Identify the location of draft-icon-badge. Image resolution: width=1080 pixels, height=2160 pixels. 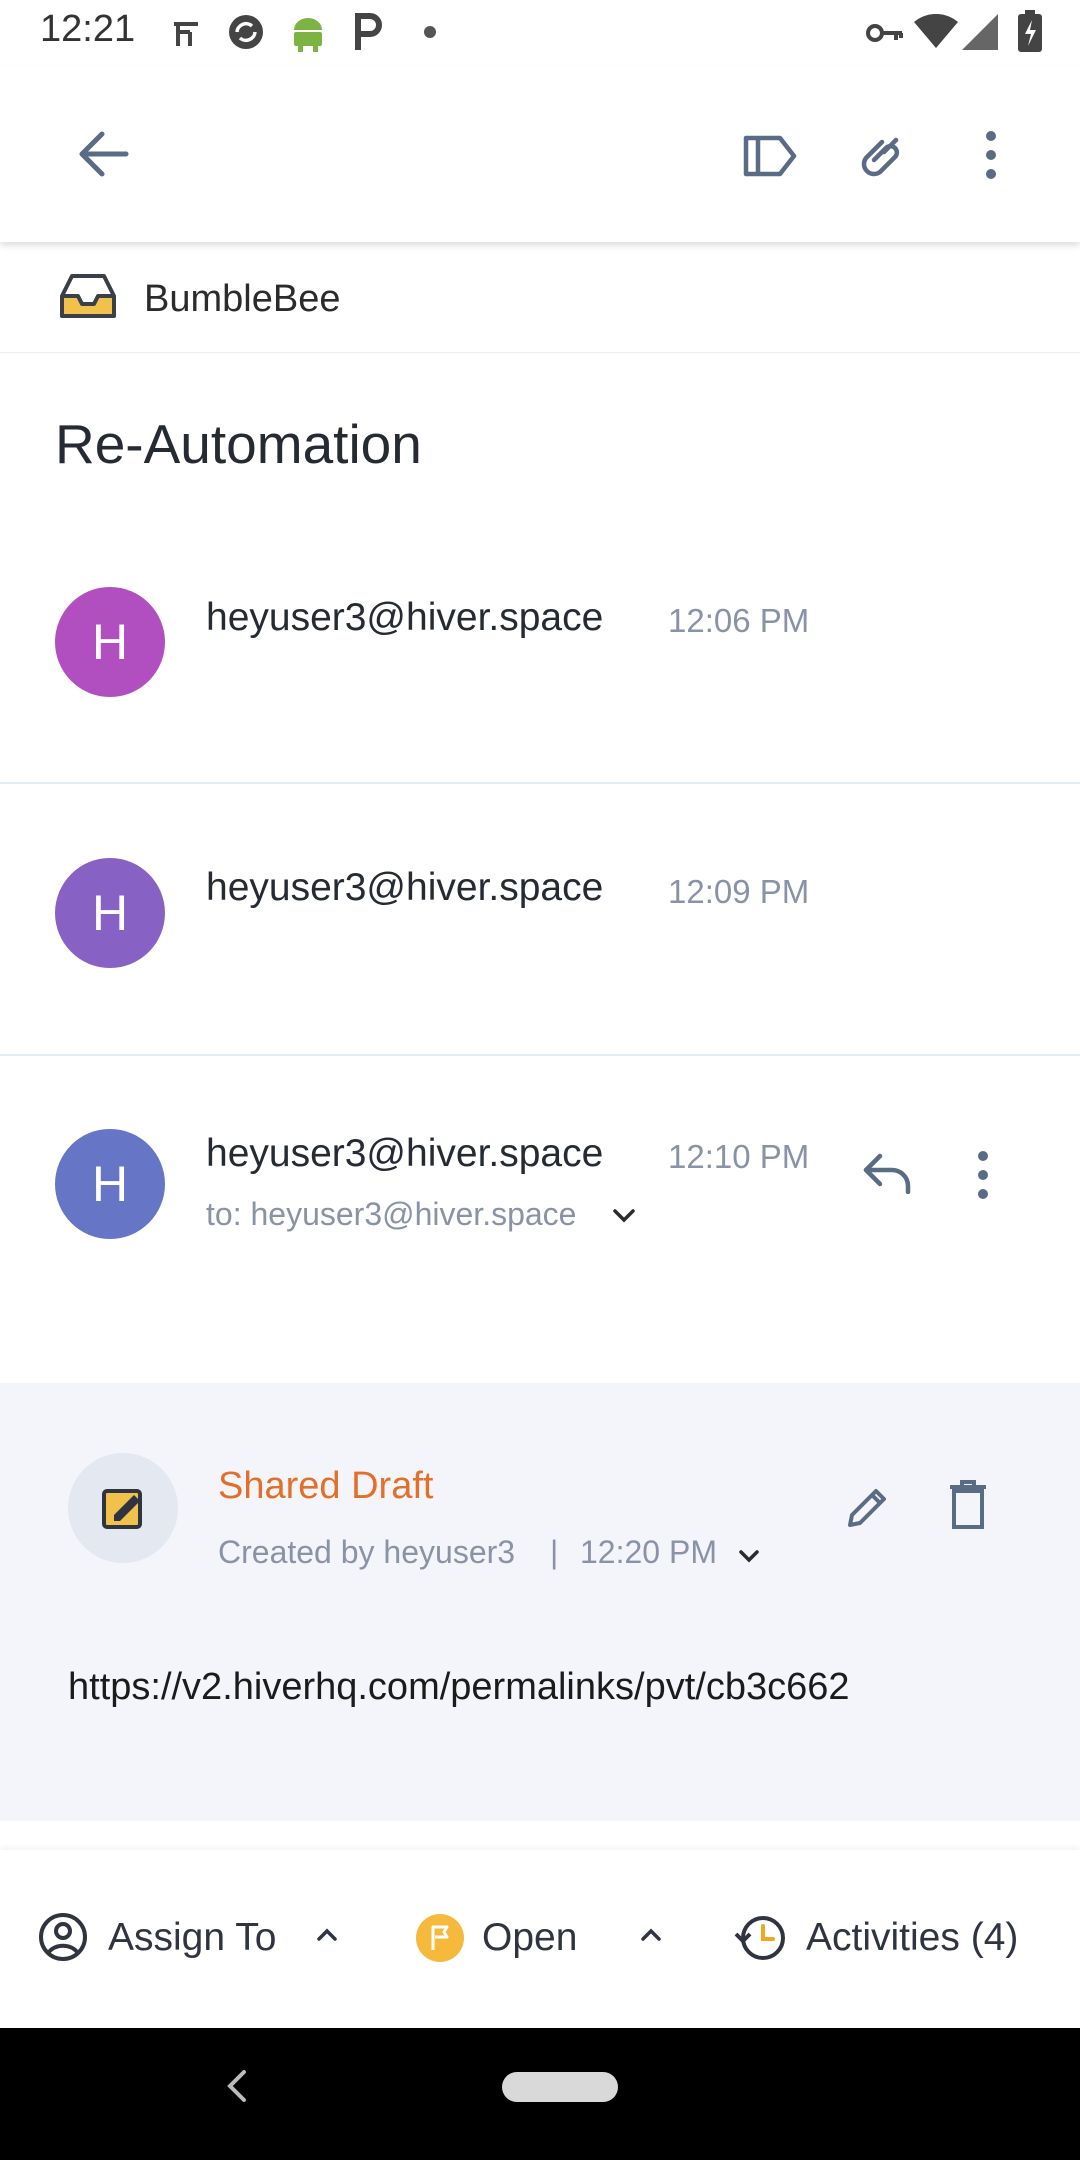
(123, 1508).